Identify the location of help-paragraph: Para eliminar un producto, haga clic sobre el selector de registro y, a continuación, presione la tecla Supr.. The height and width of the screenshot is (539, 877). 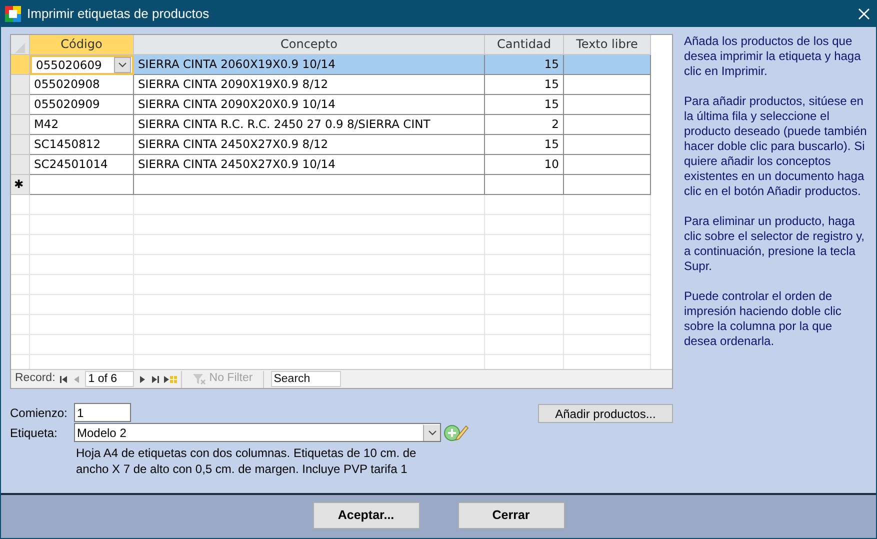
(775, 244).